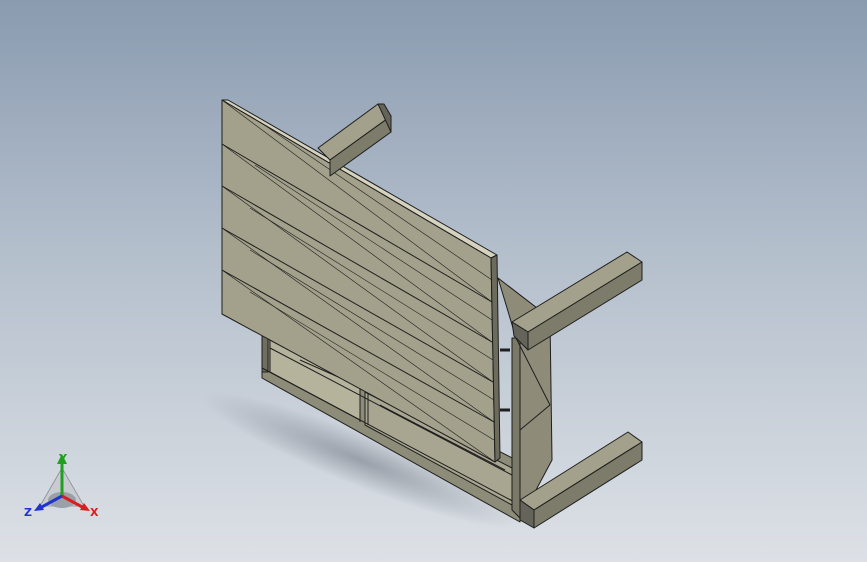  I want to click on z-axis-label: Z, so click(28, 512).